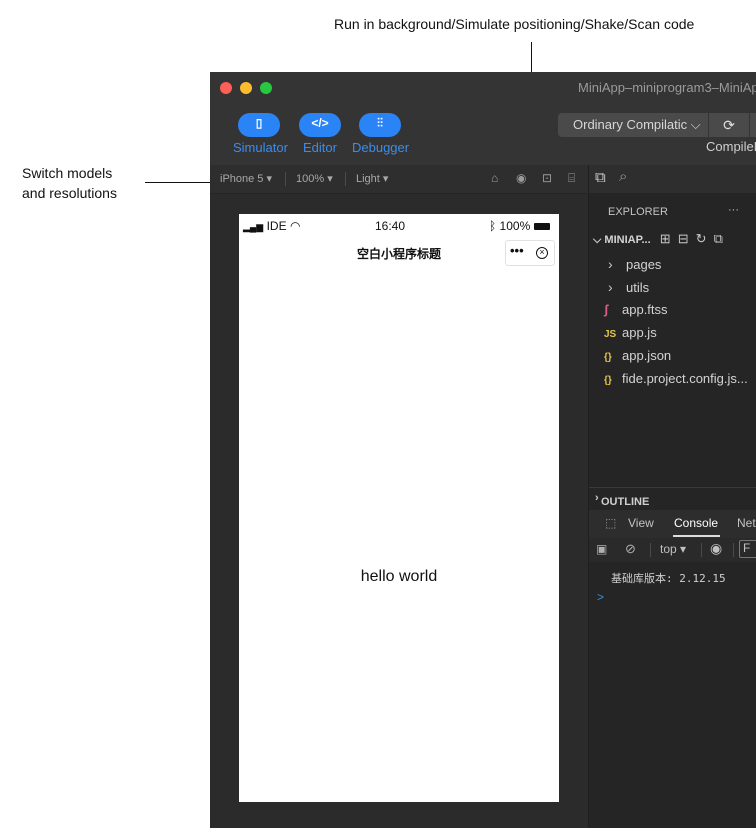 This screenshot has height=828, width=756. What do you see at coordinates (696, 523) in the screenshot?
I see `tab-console: Console` at bounding box center [696, 523].